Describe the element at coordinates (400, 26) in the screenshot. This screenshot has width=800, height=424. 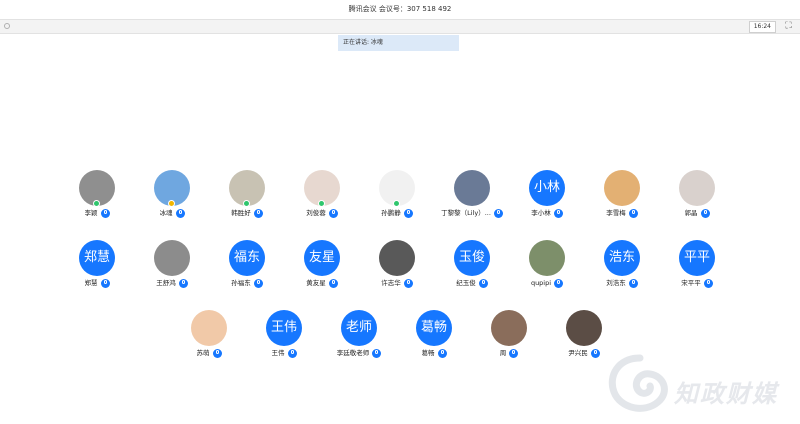
I see `meeting-toolbar: 16:24 ⛶` at that location.